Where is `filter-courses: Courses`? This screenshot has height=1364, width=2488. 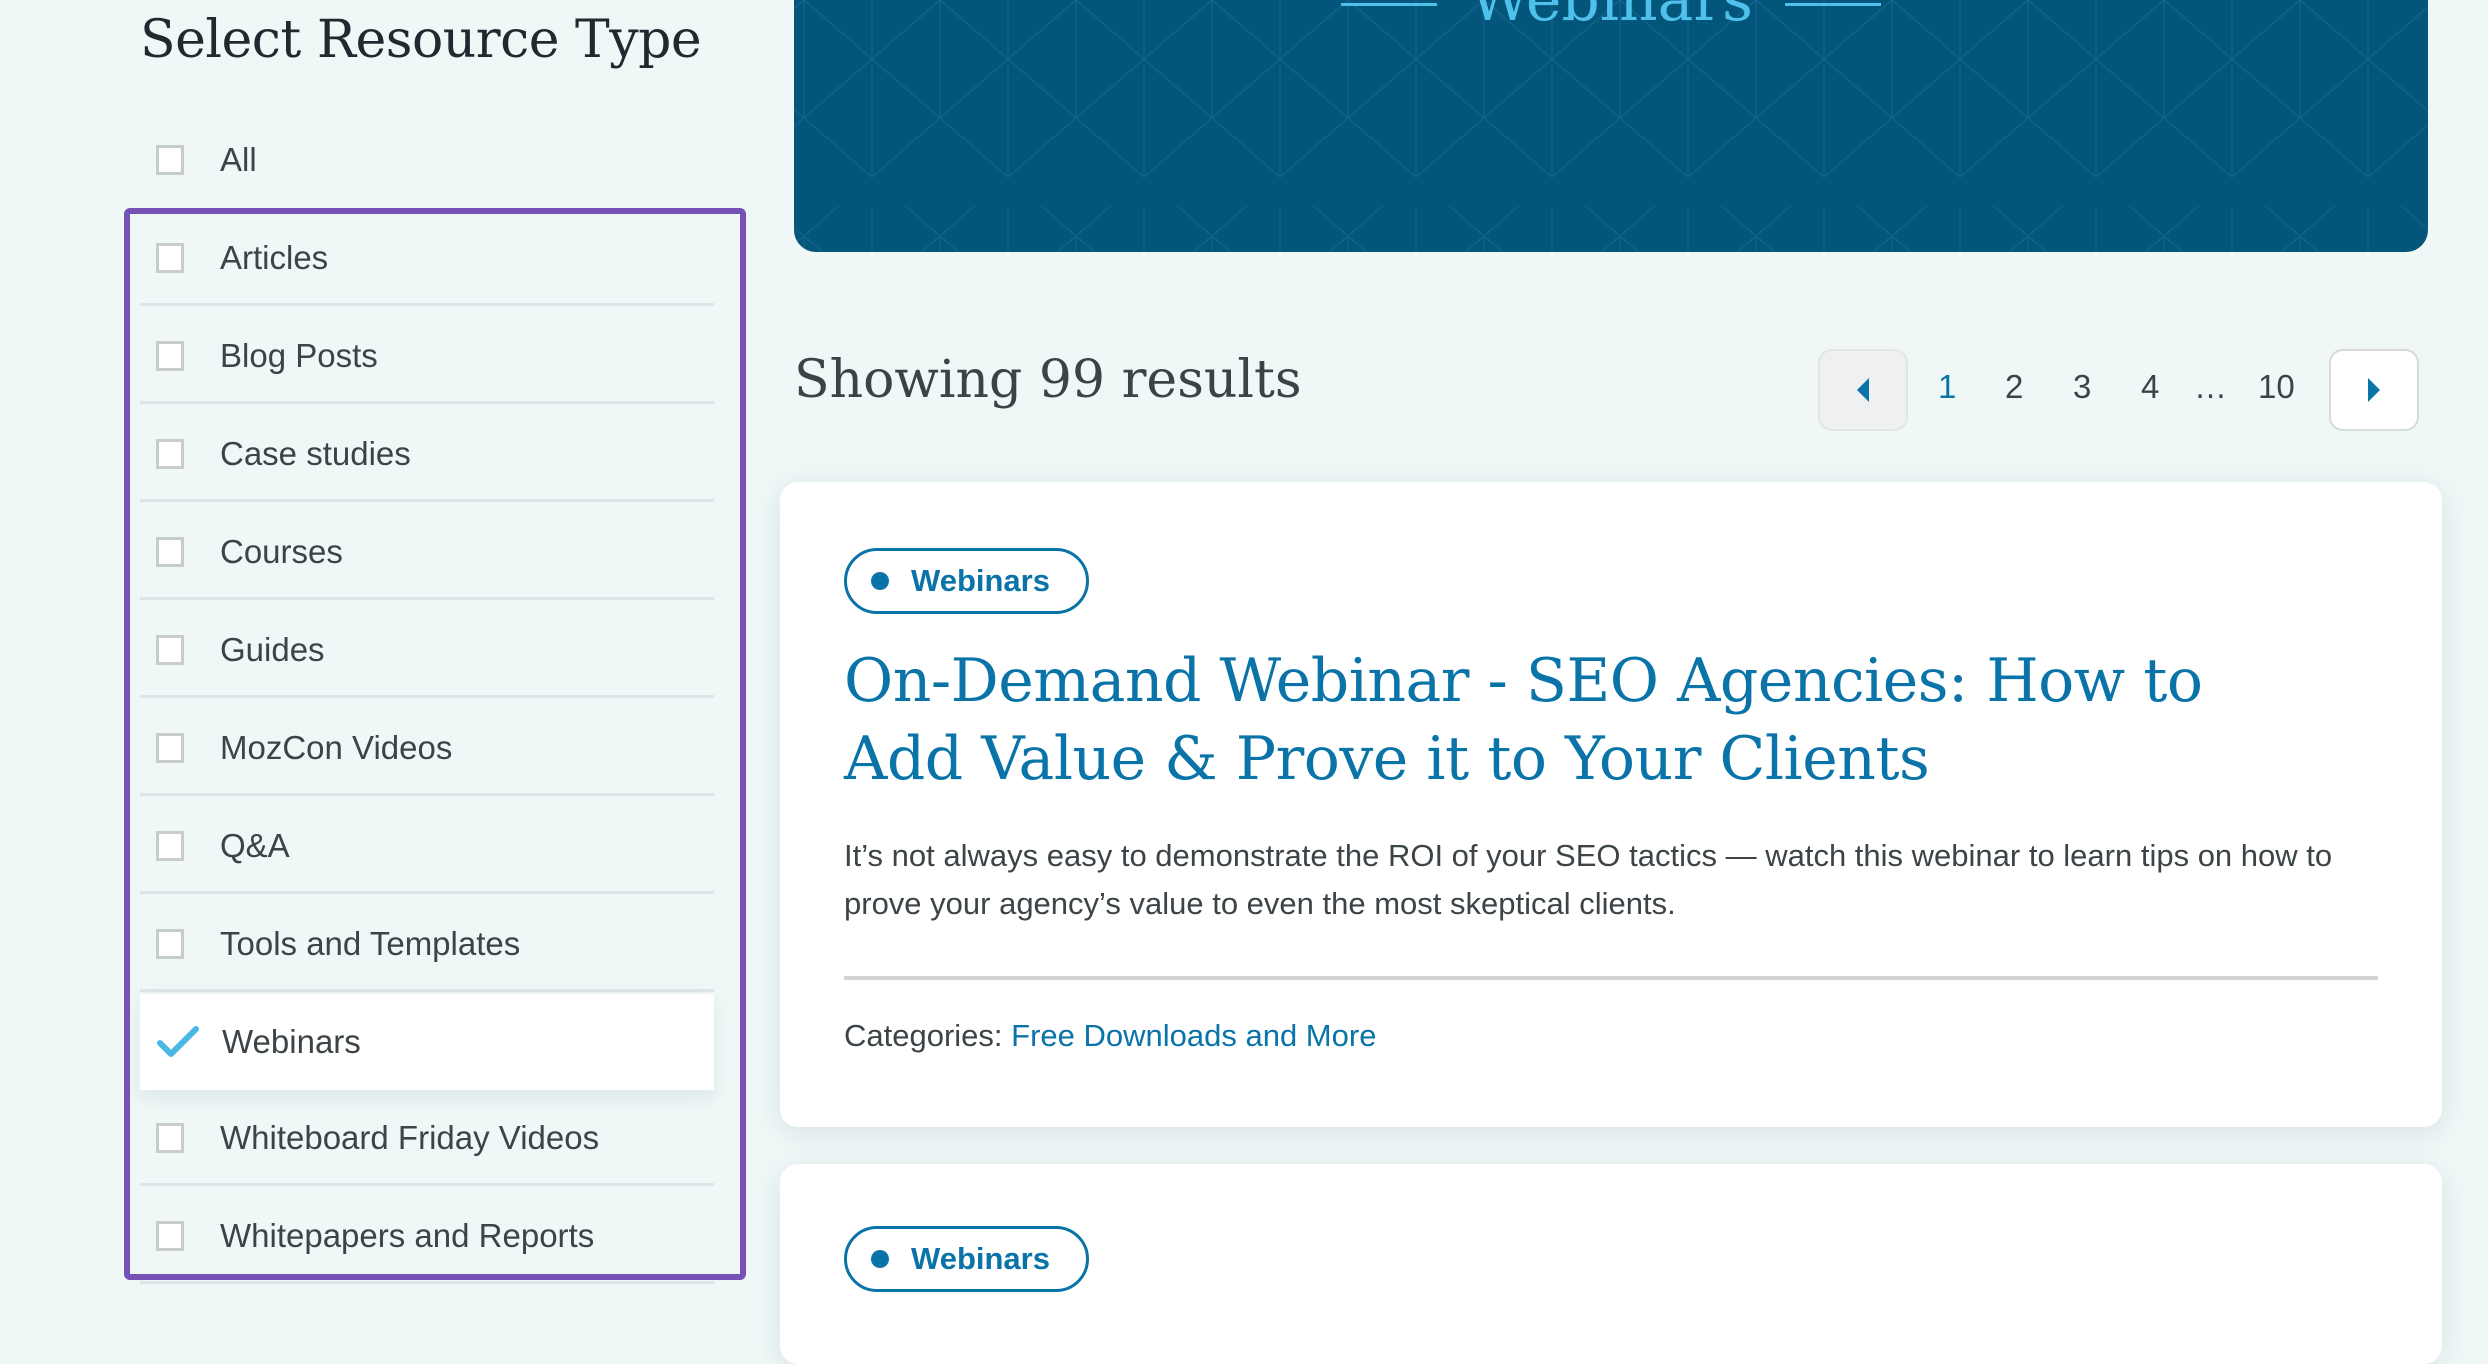
filter-courses: Courses is located at coordinates (427, 552).